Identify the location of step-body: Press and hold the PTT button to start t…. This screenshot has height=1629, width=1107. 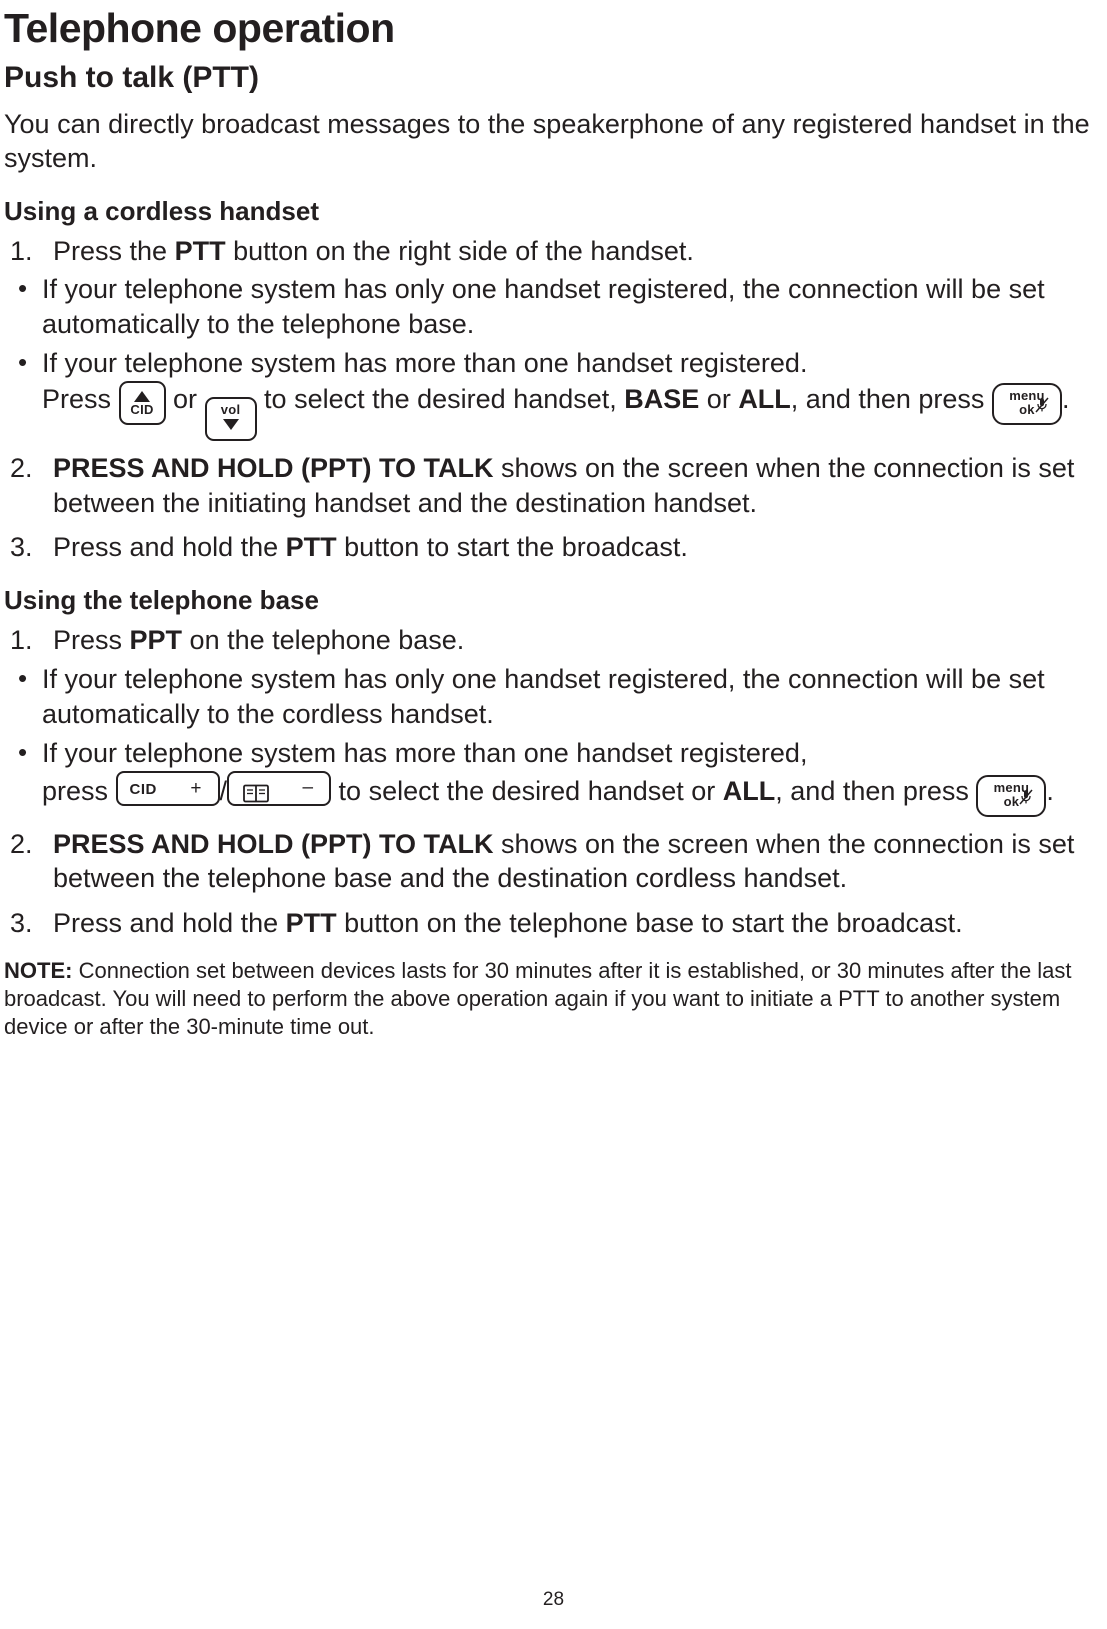
(575, 547).